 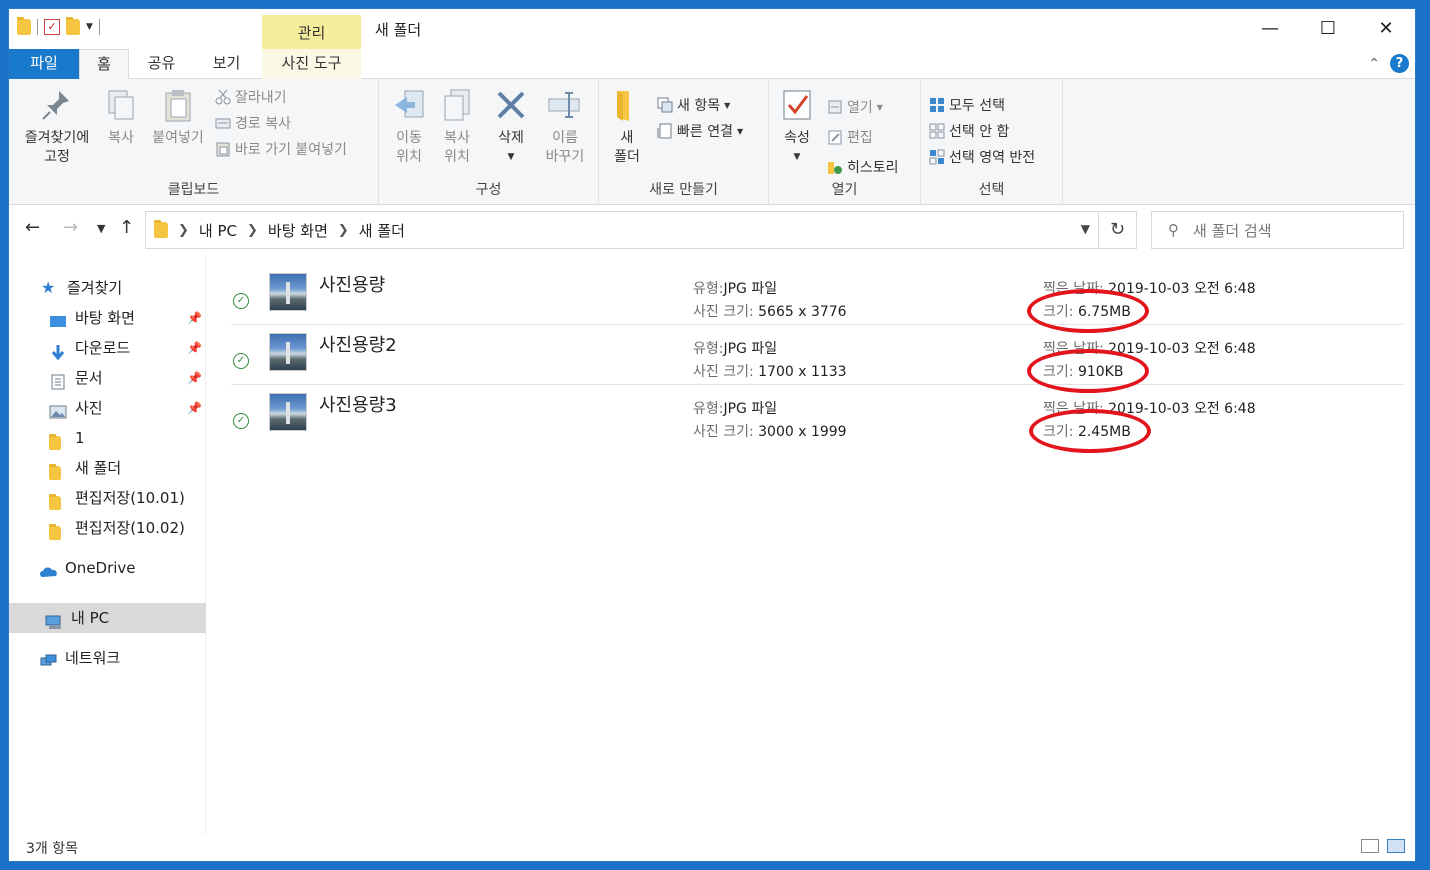 I want to click on copy-path-label: 경로 복사, so click(x=263, y=124).